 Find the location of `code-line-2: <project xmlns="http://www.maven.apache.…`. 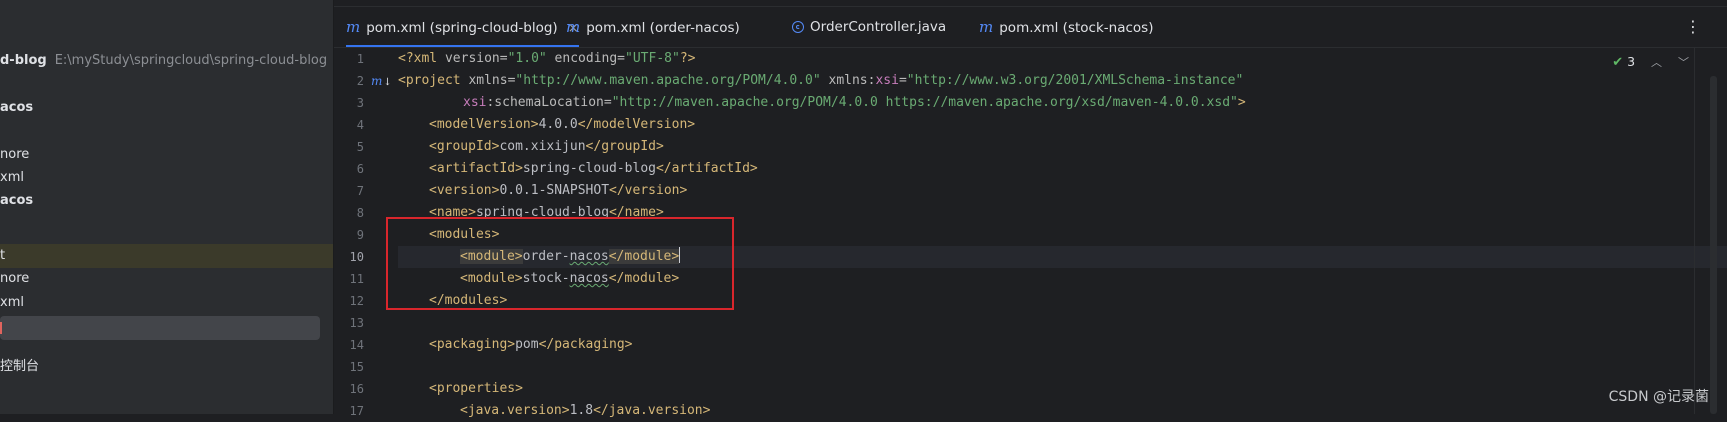

code-line-2: <project xmlns="http://www.maven.apache.… is located at coordinates (821, 80).